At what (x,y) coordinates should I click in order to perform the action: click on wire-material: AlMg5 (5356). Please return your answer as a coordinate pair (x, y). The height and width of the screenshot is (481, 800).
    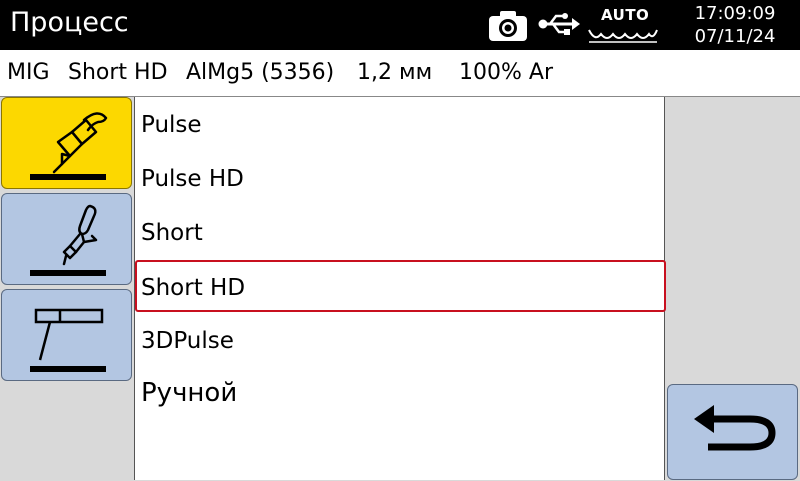
    Looking at the image, I should click on (260, 72).